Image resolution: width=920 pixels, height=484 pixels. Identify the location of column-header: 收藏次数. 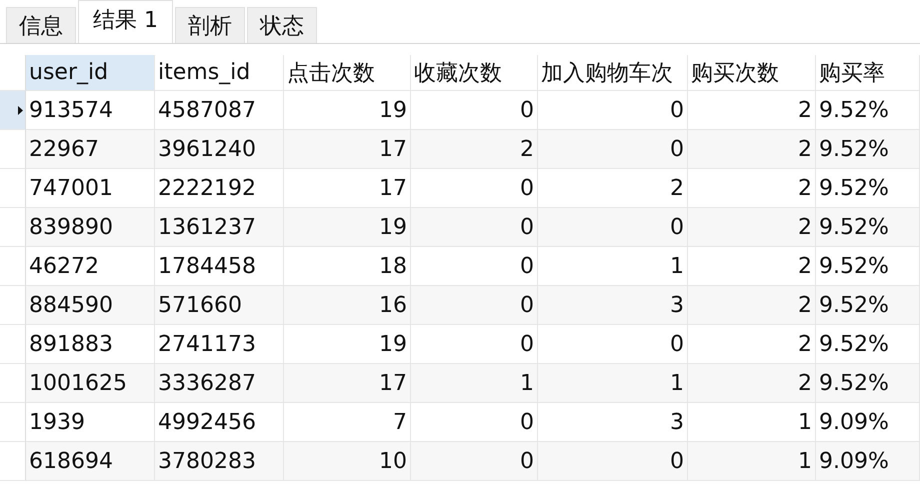
(474, 73).